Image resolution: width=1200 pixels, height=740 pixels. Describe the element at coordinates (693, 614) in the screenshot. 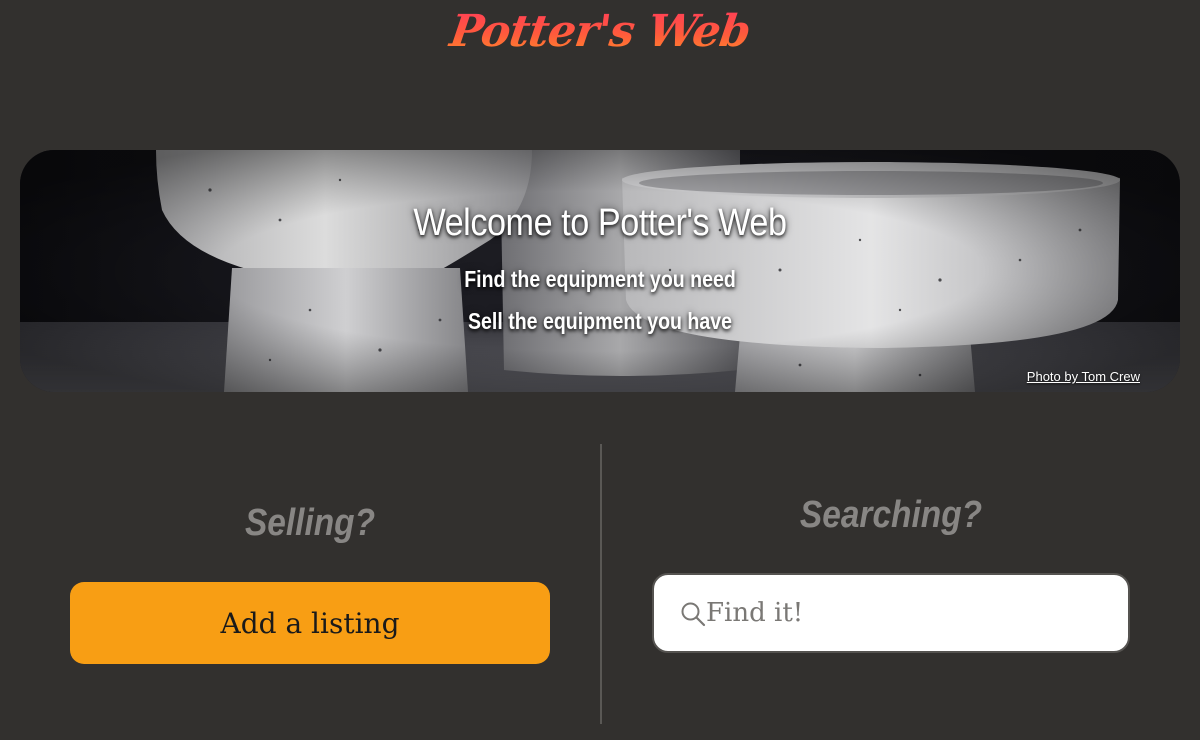

I see `search-icon` at that location.